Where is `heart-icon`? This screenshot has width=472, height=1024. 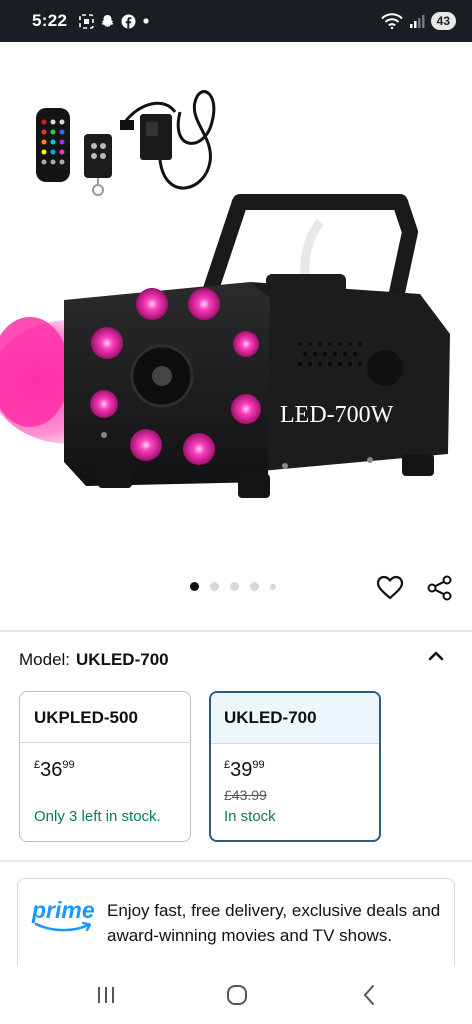 heart-icon is located at coordinates (390, 588).